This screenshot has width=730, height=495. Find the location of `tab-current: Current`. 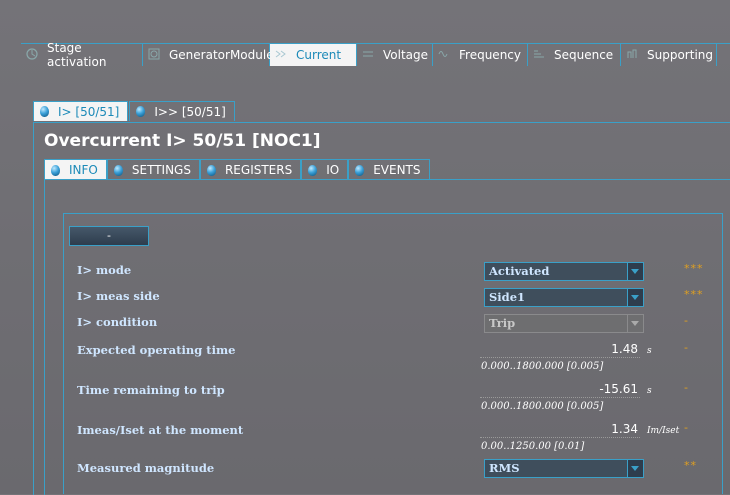

tab-current: Current is located at coordinates (313, 55).